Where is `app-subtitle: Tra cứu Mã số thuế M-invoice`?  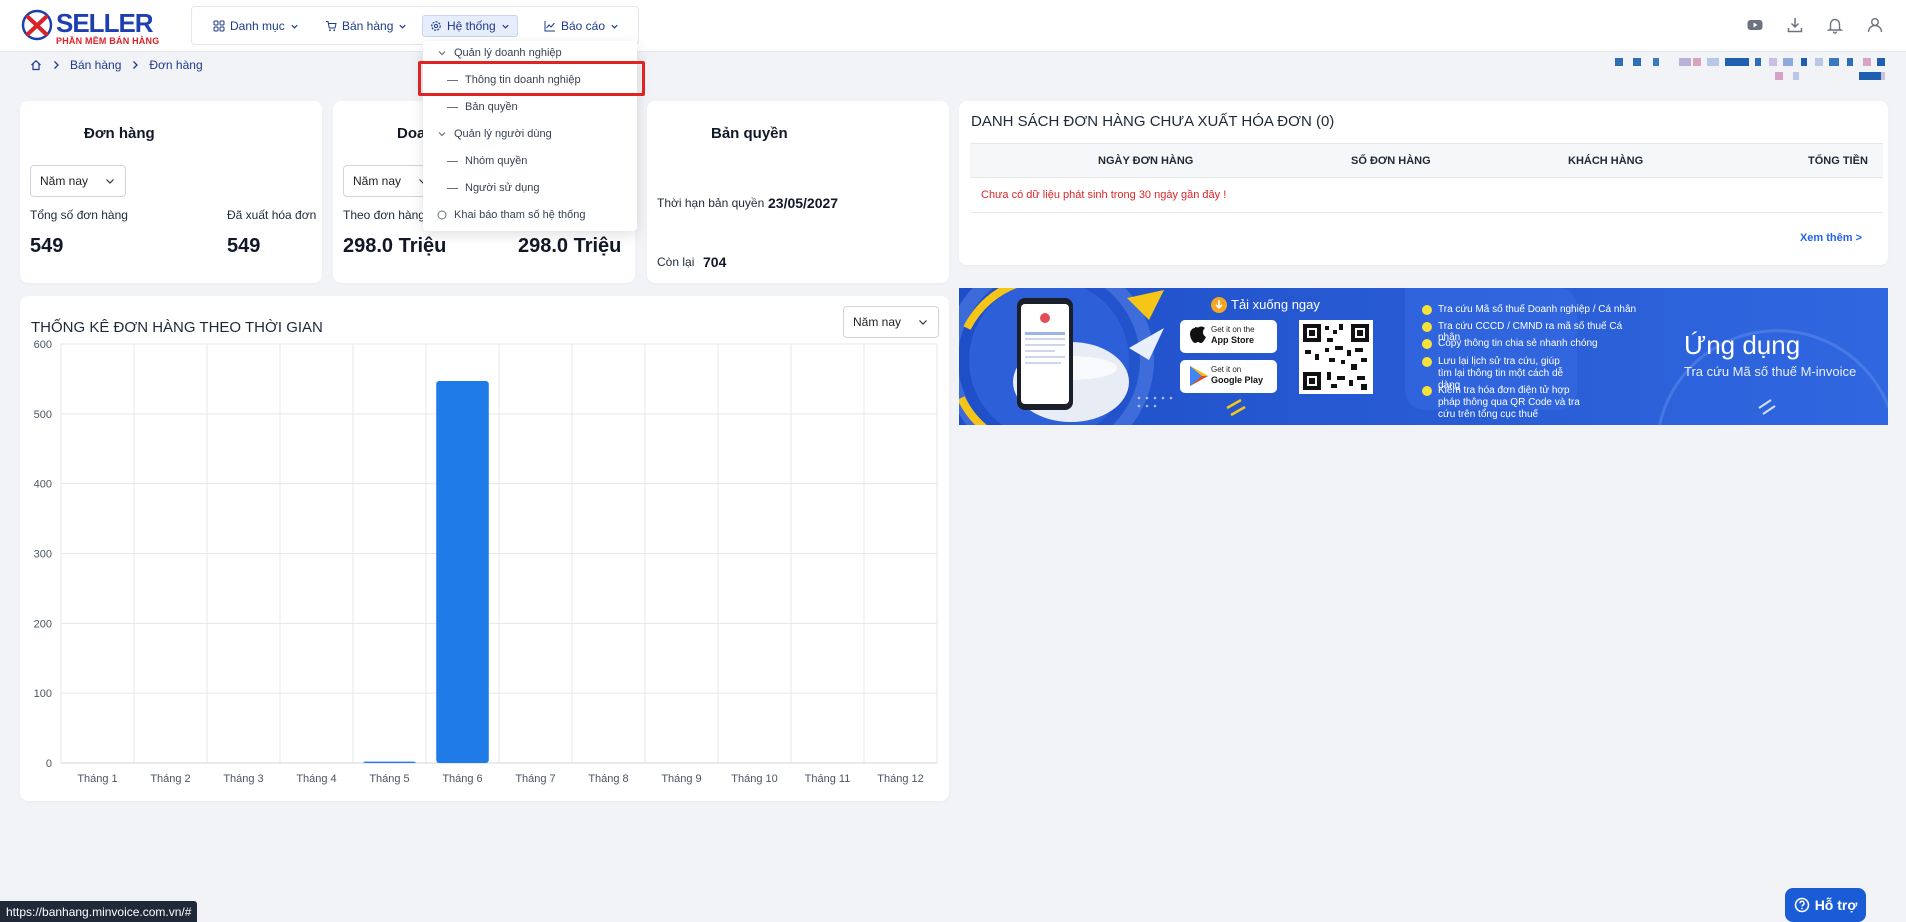
app-subtitle: Tra cứu Mã số thuế M-invoice is located at coordinates (1770, 371).